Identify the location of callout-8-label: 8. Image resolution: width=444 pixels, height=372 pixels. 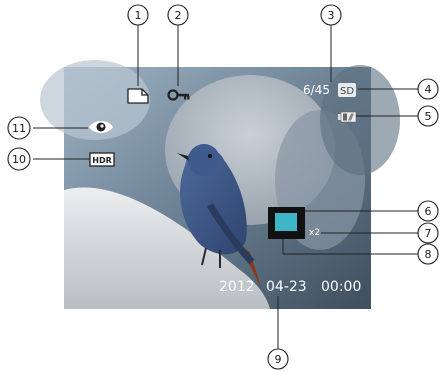
(428, 254).